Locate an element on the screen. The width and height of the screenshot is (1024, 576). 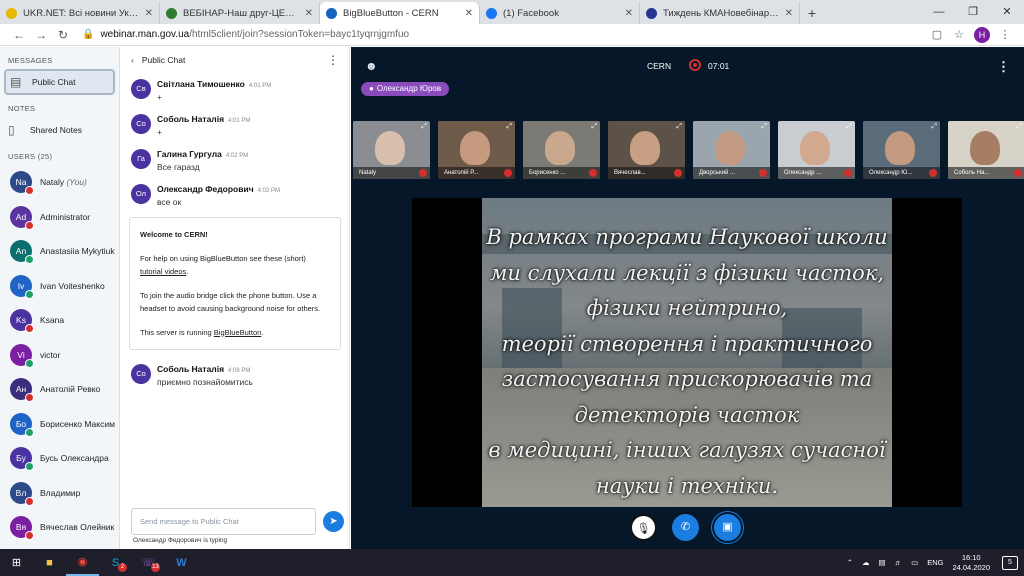
viber-button: ☏ 13 is located at coordinates (148, 562).